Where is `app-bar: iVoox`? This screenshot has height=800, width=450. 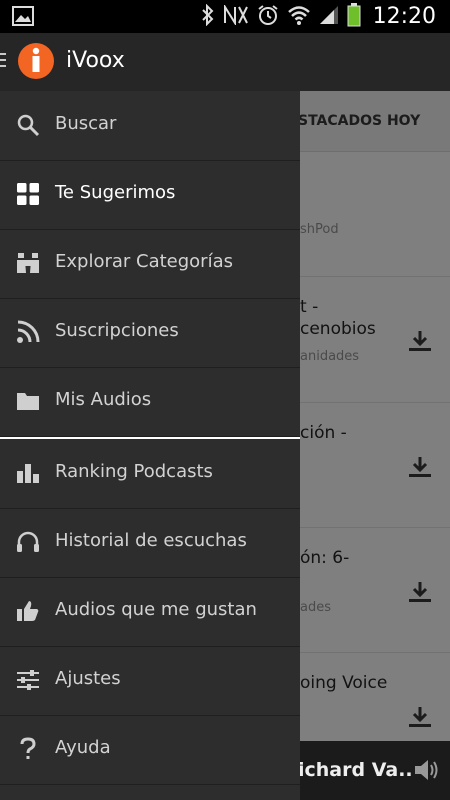
app-bar: iVoox is located at coordinates (225, 62).